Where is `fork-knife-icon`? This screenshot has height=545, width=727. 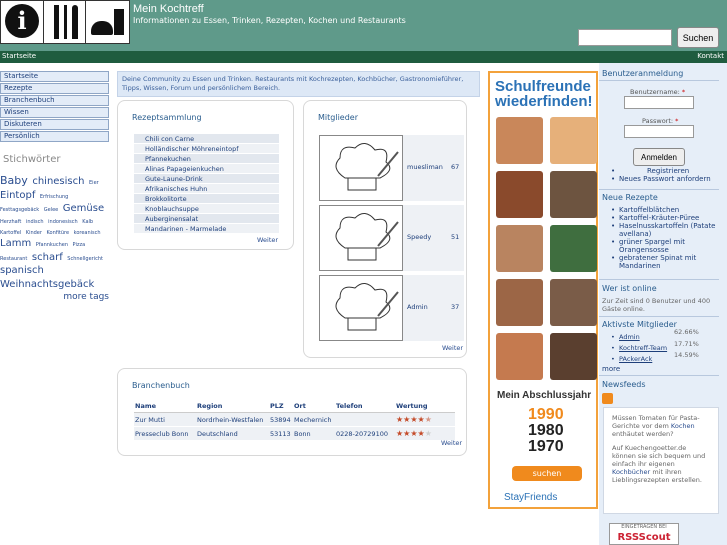 fork-knife-icon is located at coordinates (65, 22).